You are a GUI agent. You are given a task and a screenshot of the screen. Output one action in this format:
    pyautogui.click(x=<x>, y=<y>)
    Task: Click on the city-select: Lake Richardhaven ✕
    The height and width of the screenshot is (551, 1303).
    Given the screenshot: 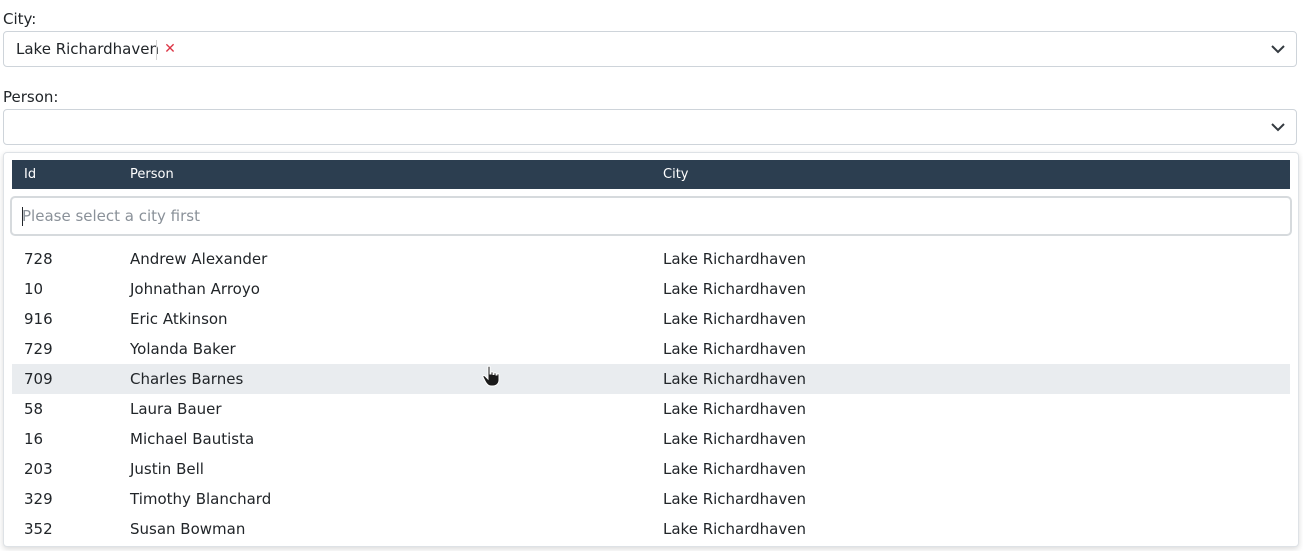 What is the action you would take?
    pyautogui.click(x=650, y=49)
    